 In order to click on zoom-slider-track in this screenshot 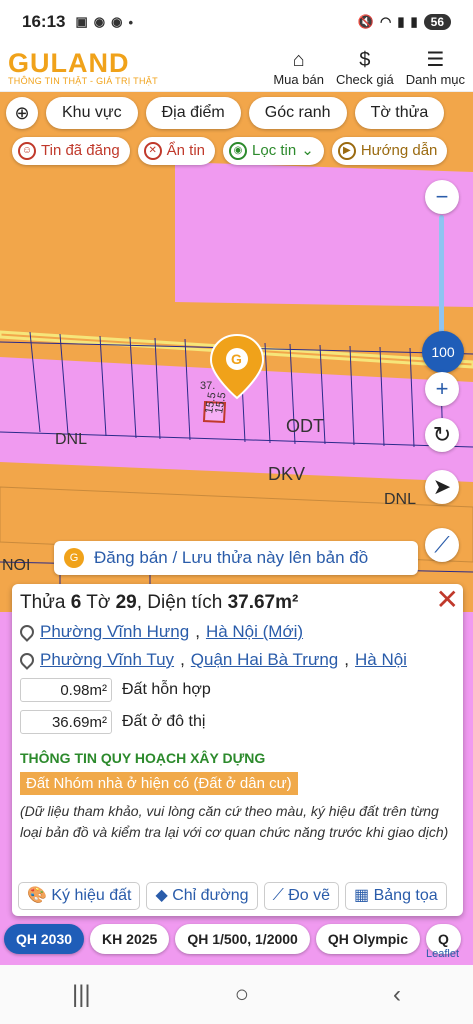, I will do `click(441, 275)`.